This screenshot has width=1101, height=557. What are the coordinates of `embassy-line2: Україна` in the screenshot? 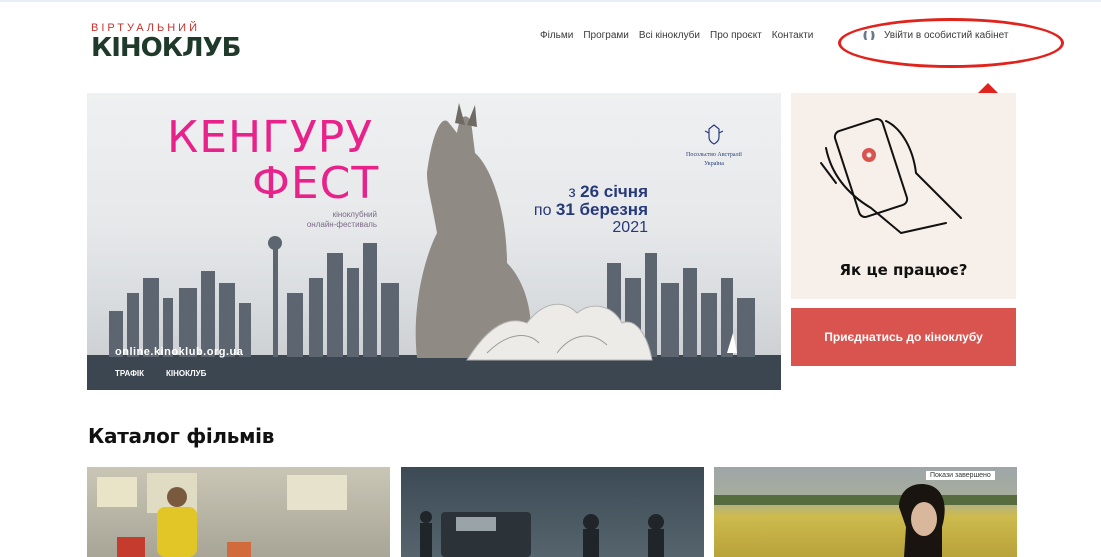 It's located at (714, 164).